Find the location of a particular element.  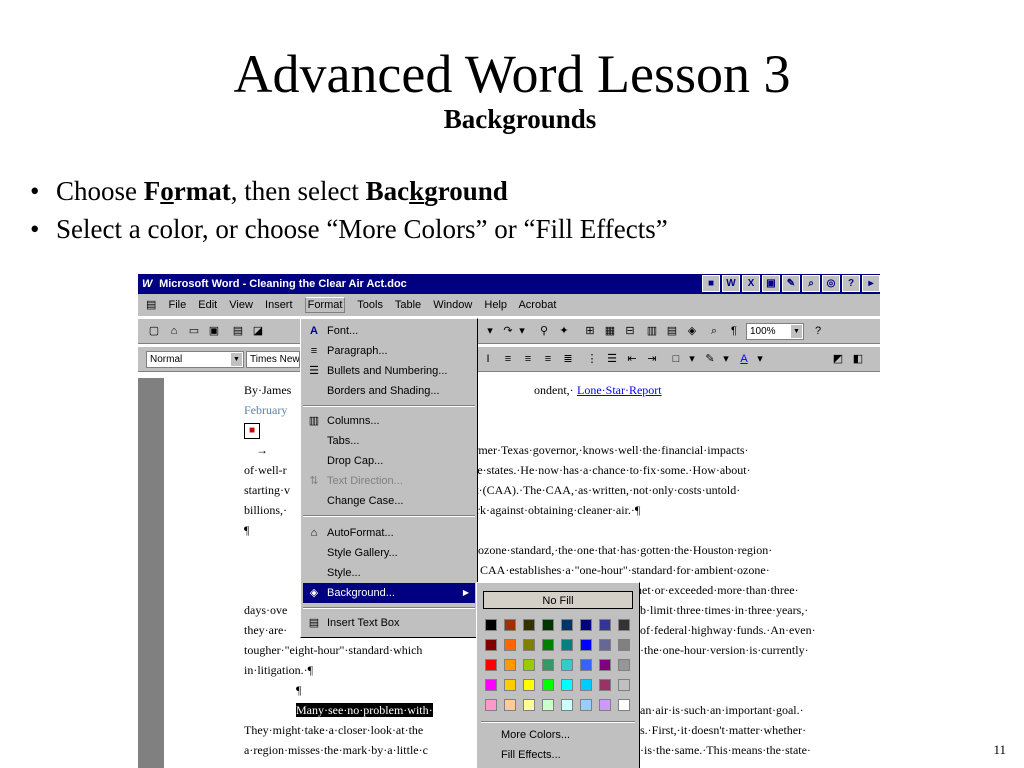

menu-window: Window is located at coordinates (452, 305).